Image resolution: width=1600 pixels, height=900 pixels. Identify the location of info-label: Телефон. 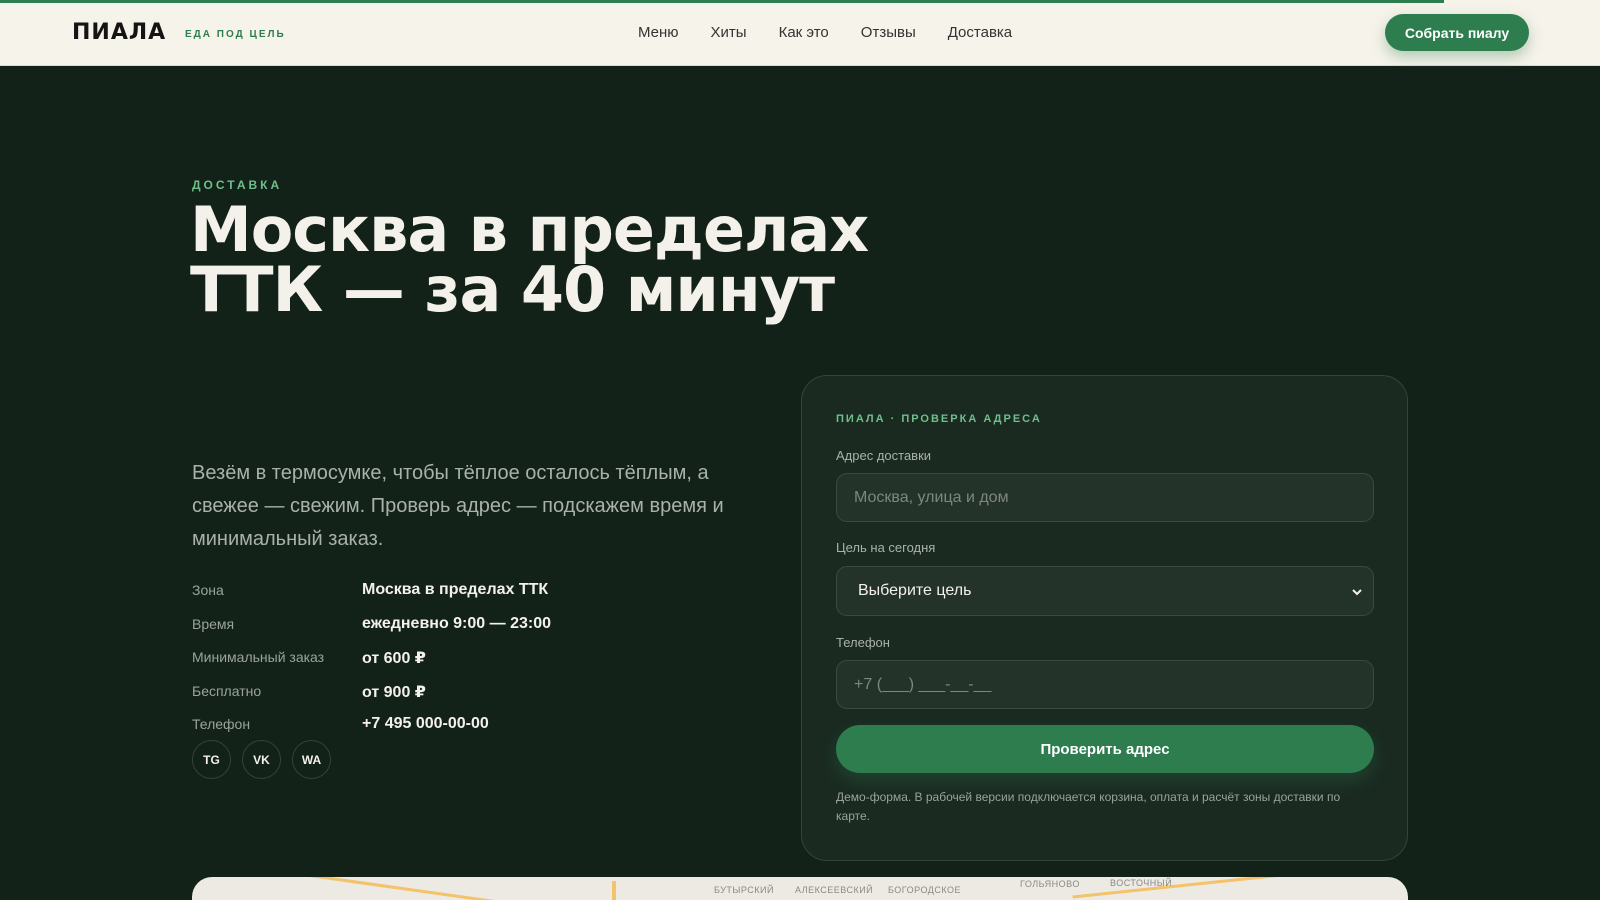
(221, 724).